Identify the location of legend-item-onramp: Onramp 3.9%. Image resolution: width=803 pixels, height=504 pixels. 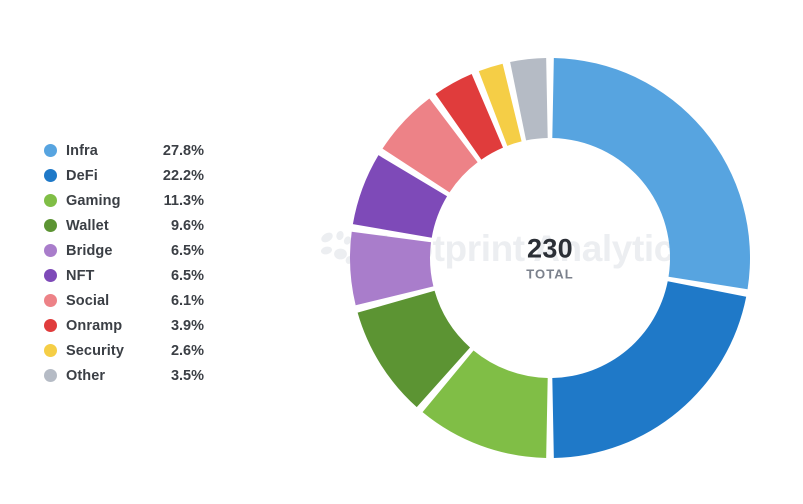
(124, 325).